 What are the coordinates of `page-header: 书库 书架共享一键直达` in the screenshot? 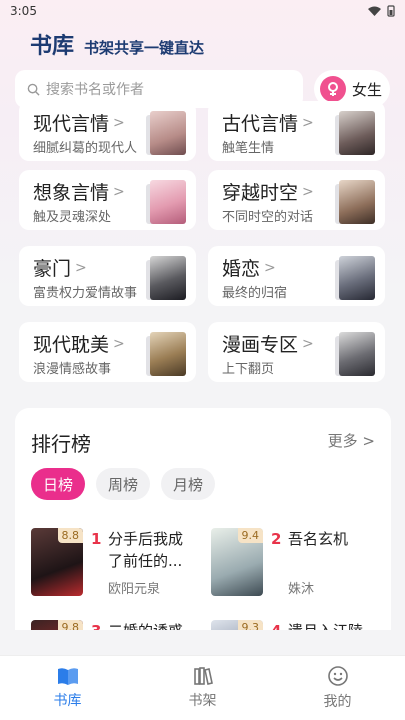 It's located at (117, 44).